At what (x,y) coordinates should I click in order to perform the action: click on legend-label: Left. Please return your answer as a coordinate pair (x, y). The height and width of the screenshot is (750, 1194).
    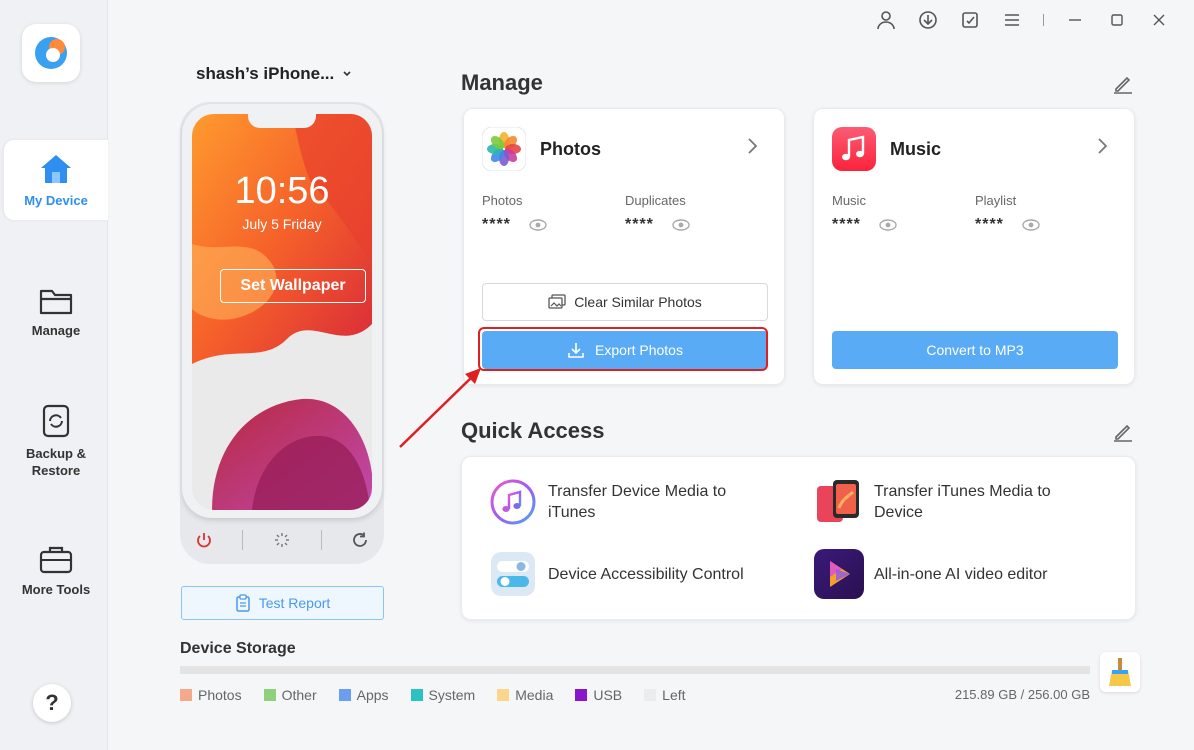
    Looking at the image, I should click on (674, 695).